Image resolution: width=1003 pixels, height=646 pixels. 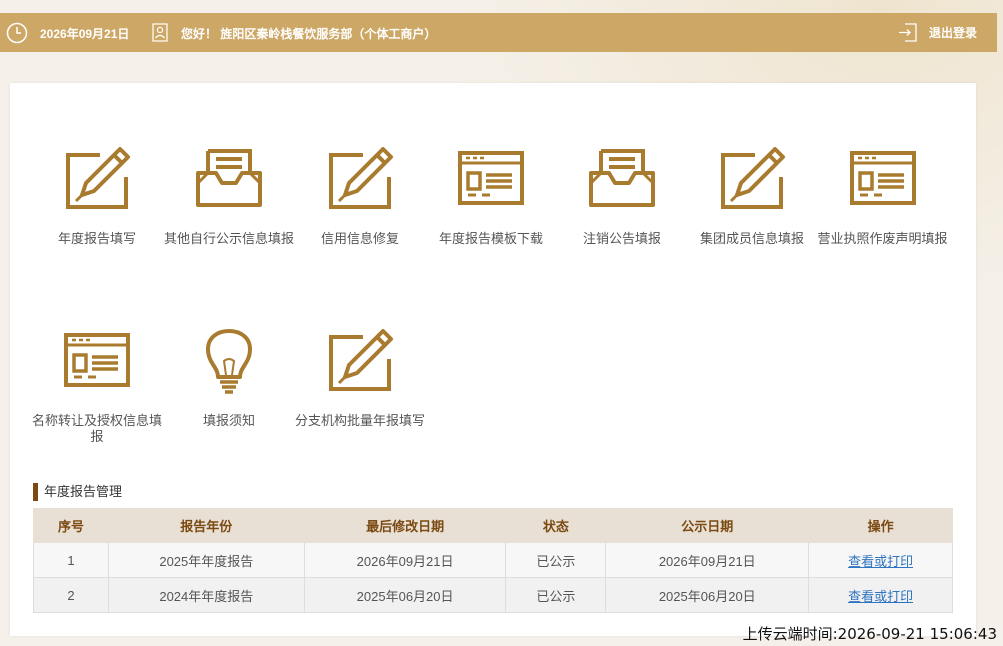 What do you see at coordinates (309, 34) in the screenshot?
I see `greeting-text: 您好！ 旌阳区秦岭栈餐饮服务部（个体工商户）` at bounding box center [309, 34].